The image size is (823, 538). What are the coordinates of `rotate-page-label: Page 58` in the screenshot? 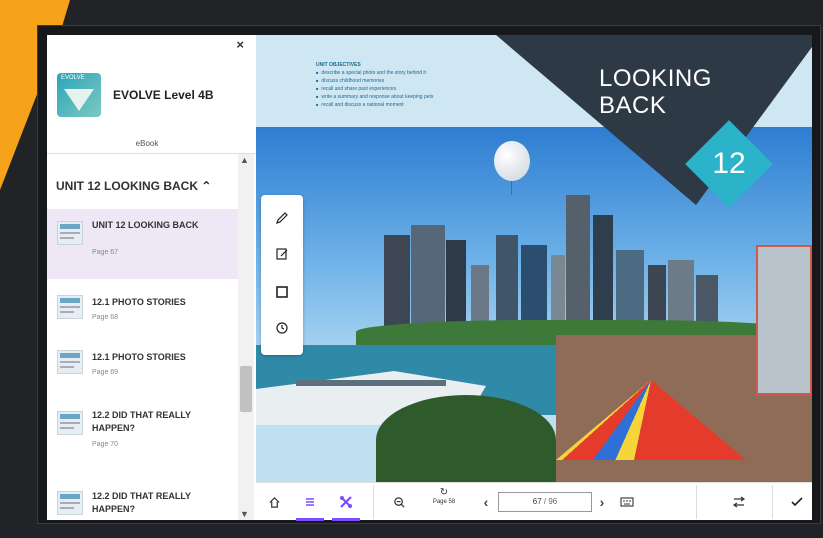 It's located at (444, 502).